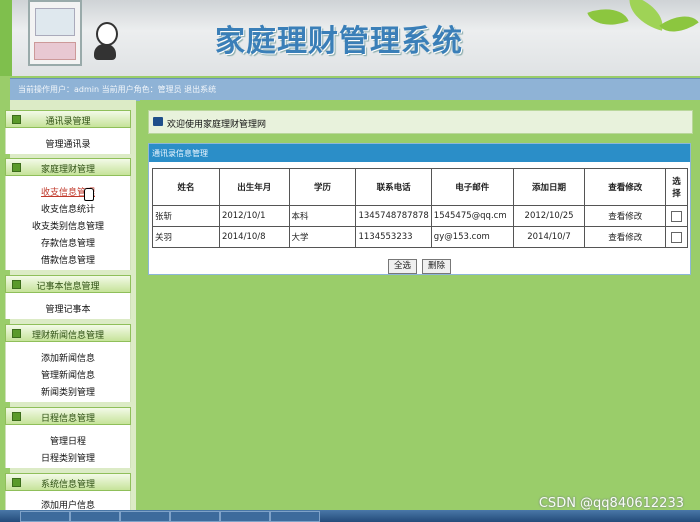 The image size is (700, 522). What do you see at coordinates (339, 41) in the screenshot?
I see `system-title: 家庭理财管理系统` at bounding box center [339, 41].